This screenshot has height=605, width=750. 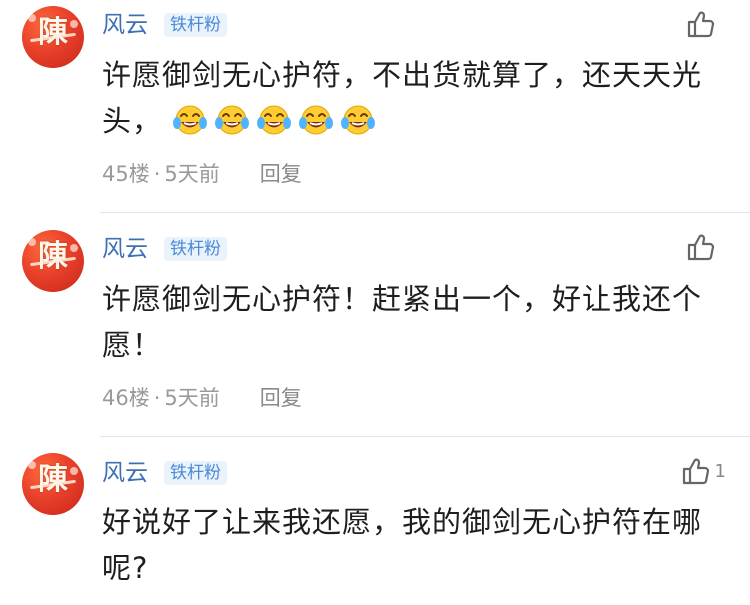 What do you see at coordinates (720, 471) in the screenshot?
I see `like-count: 1` at bounding box center [720, 471].